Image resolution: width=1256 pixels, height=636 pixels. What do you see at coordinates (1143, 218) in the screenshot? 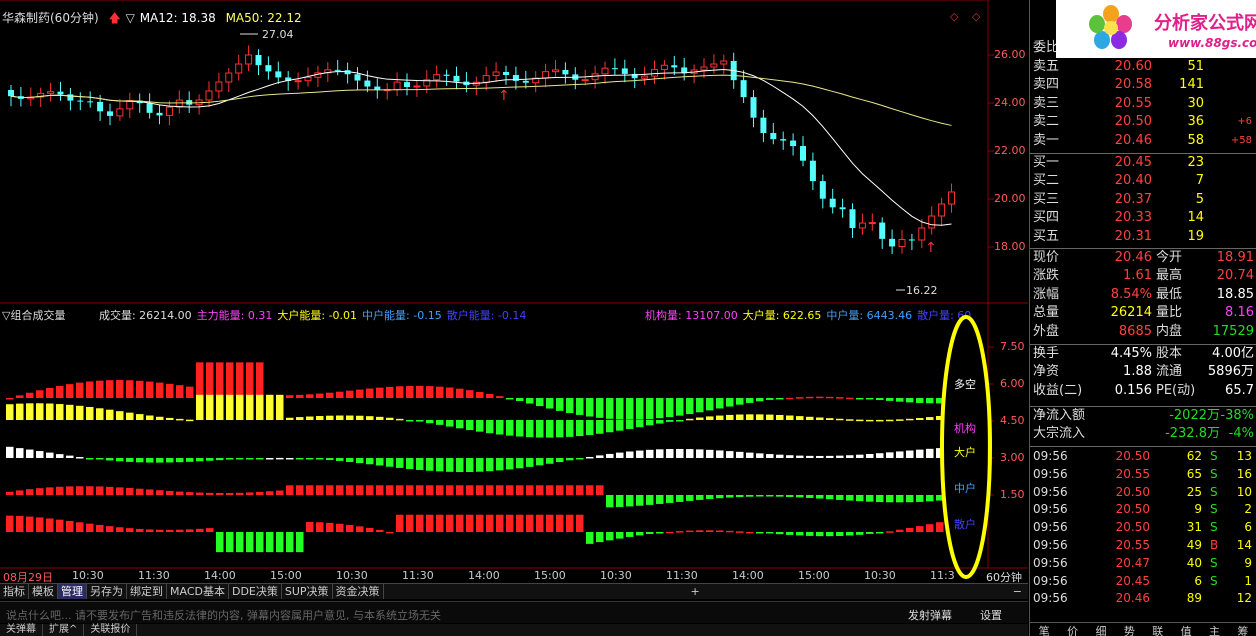
I see `bid-row: 买四 20.33 14` at bounding box center [1143, 218].